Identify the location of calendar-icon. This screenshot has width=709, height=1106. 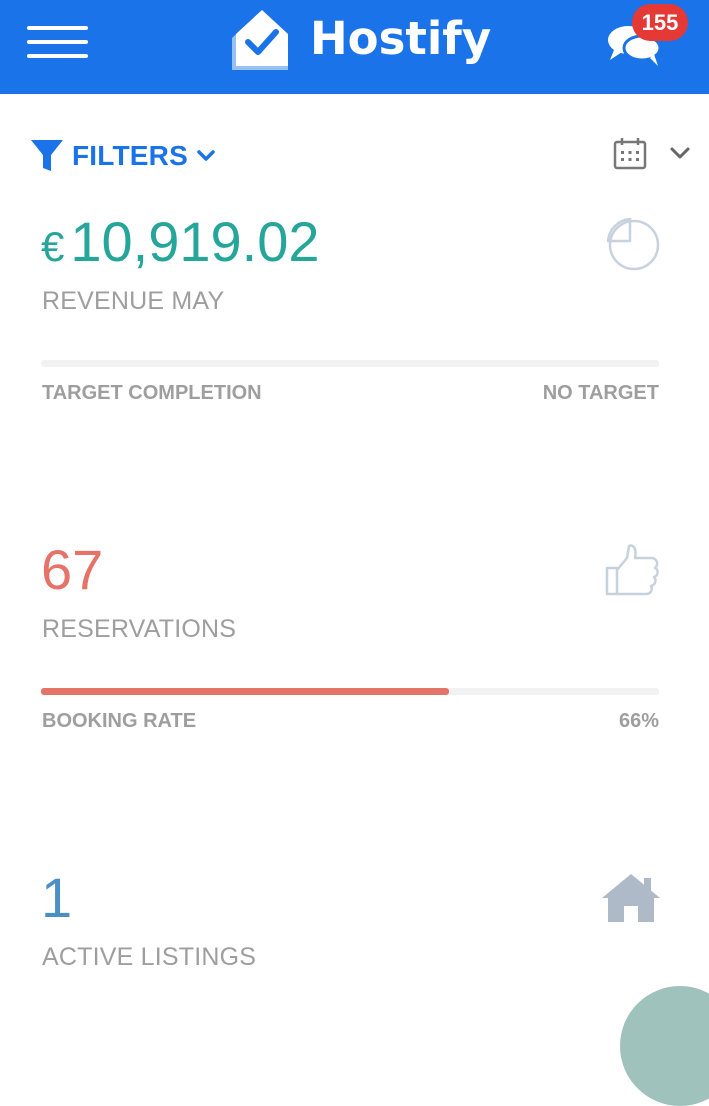
(630, 153).